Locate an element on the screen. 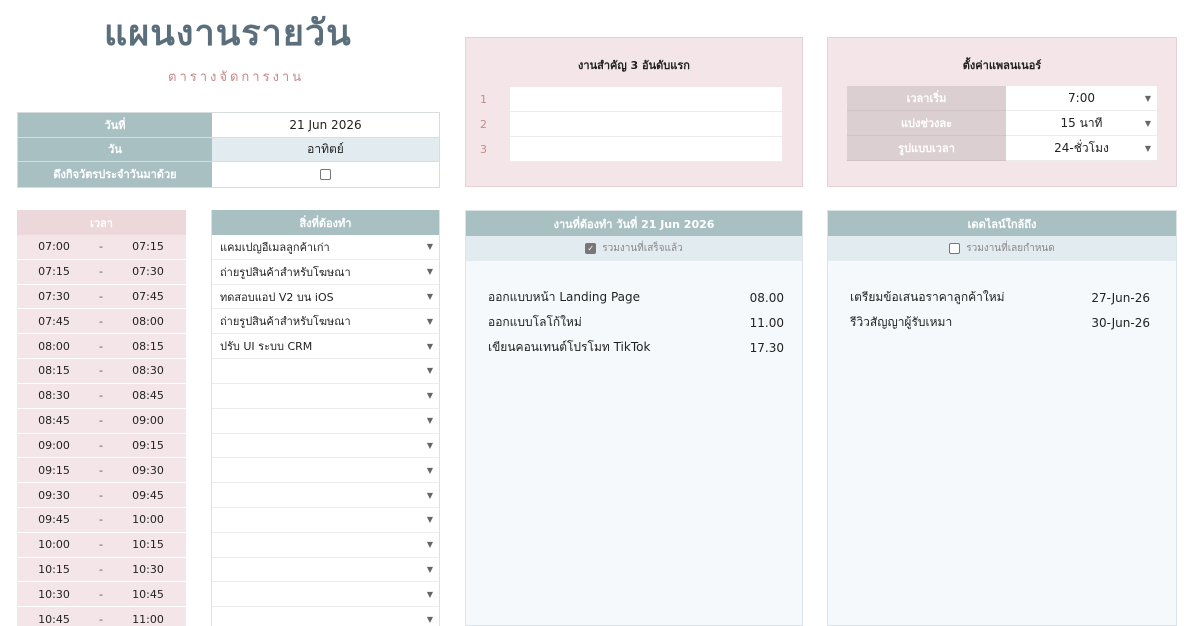  slot-end: 07:30 is located at coordinates (148, 272).